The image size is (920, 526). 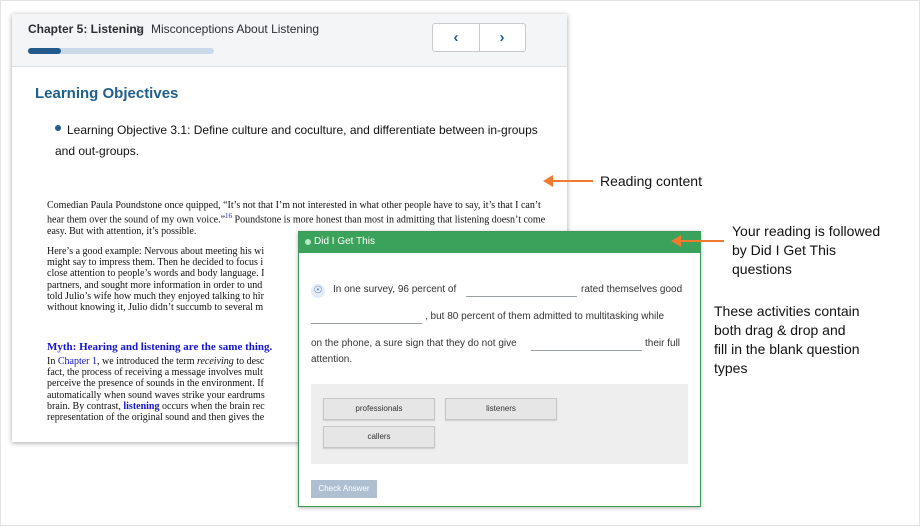 What do you see at coordinates (651, 181) in the screenshot?
I see `annotation-reading: Reading content` at bounding box center [651, 181].